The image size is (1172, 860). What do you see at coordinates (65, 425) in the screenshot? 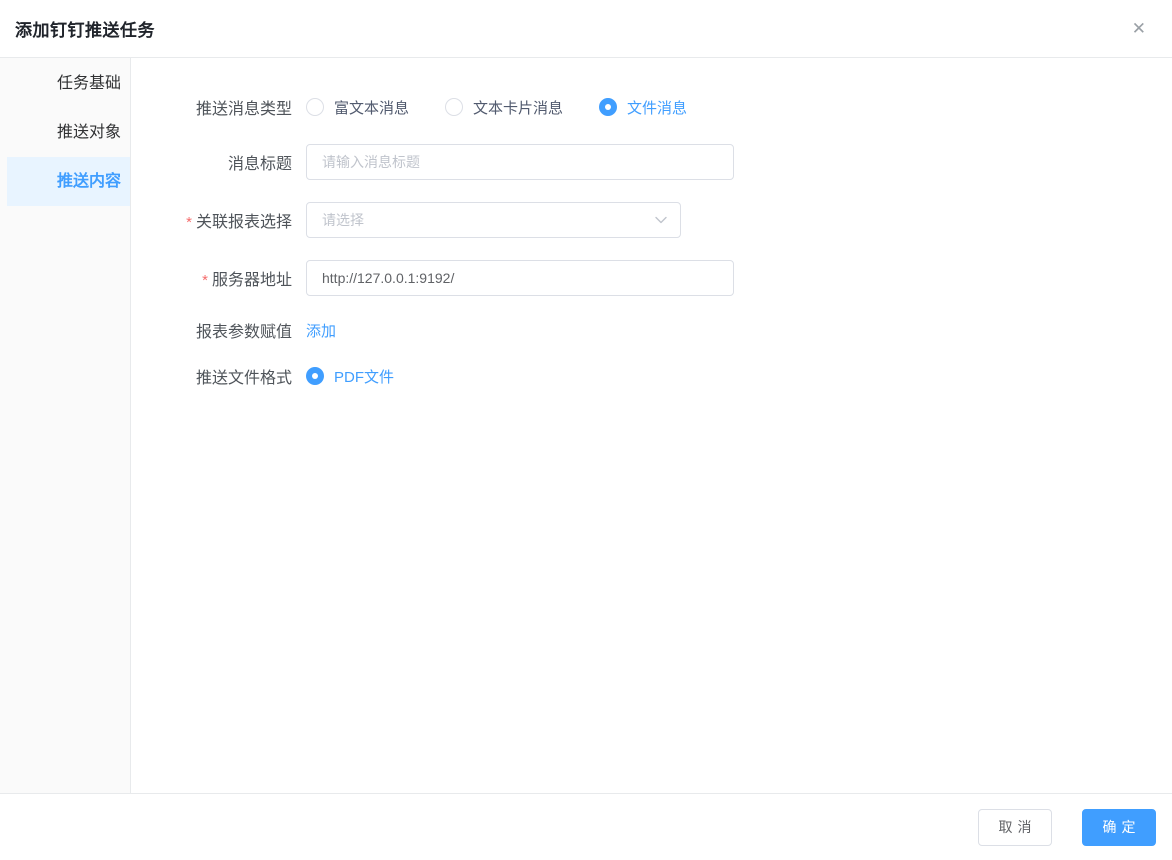
I see `step-sidebar: 任务基础 推送对象 推送内容` at bounding box center [65, 425].